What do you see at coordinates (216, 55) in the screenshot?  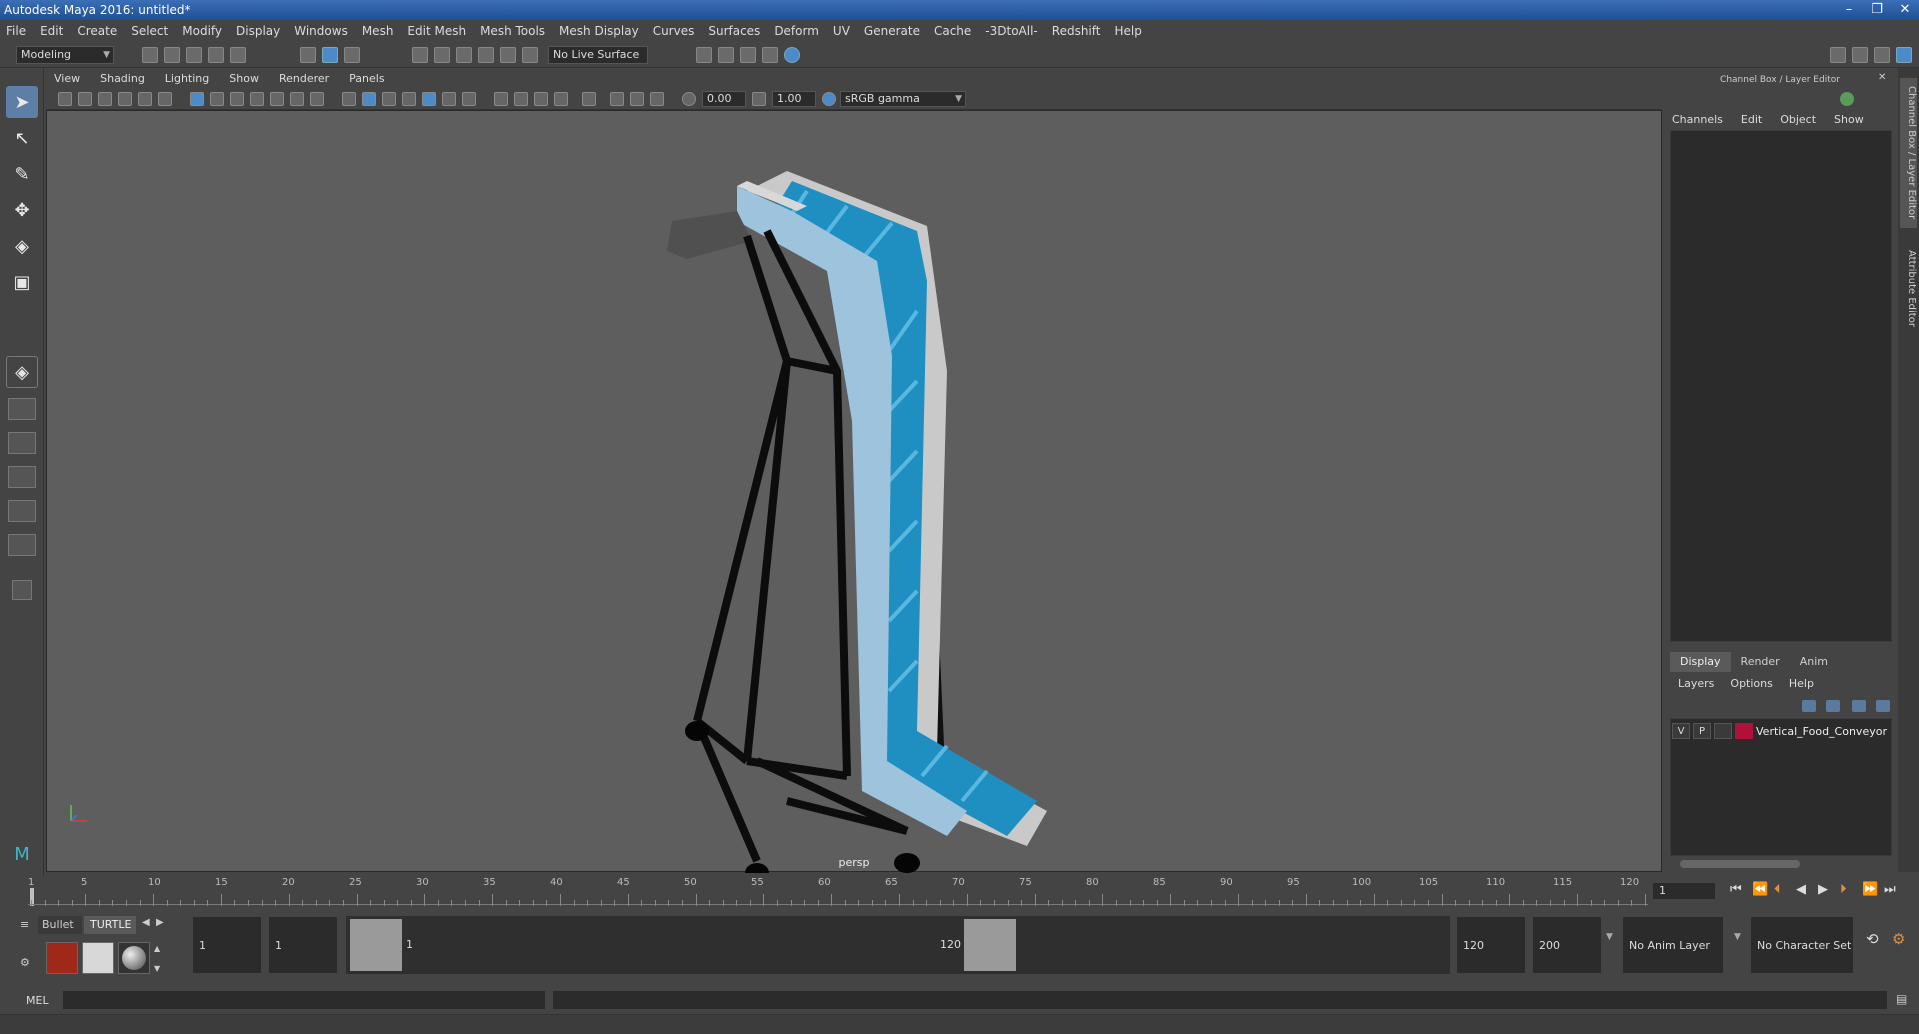 I see `undo-icon` at bounding box center [216, 55].